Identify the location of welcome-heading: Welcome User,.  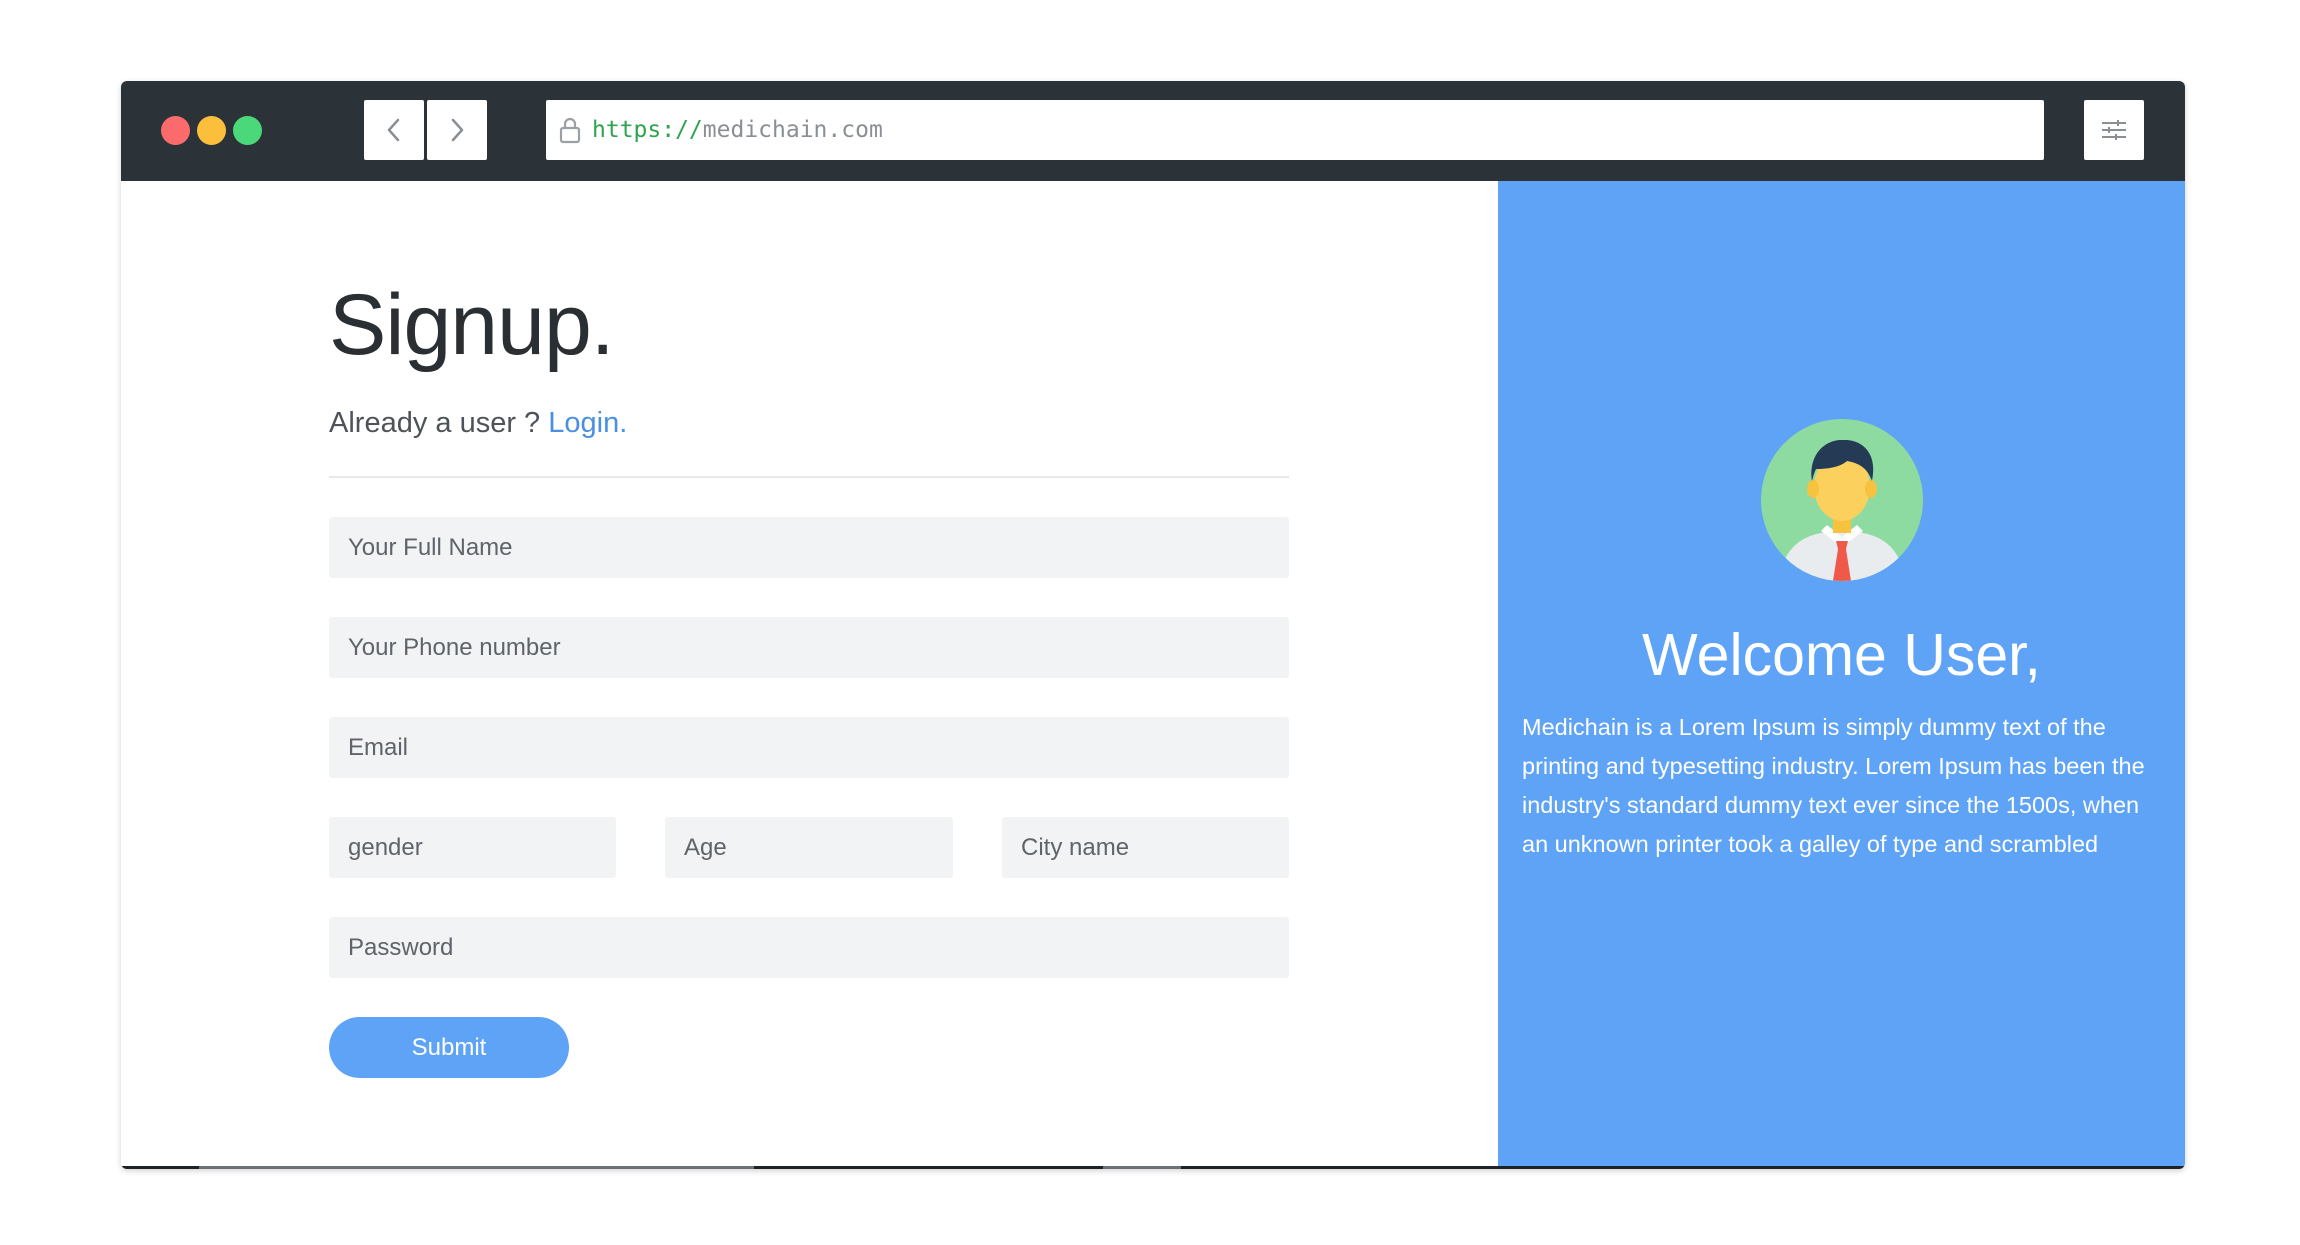
(1841, 655).